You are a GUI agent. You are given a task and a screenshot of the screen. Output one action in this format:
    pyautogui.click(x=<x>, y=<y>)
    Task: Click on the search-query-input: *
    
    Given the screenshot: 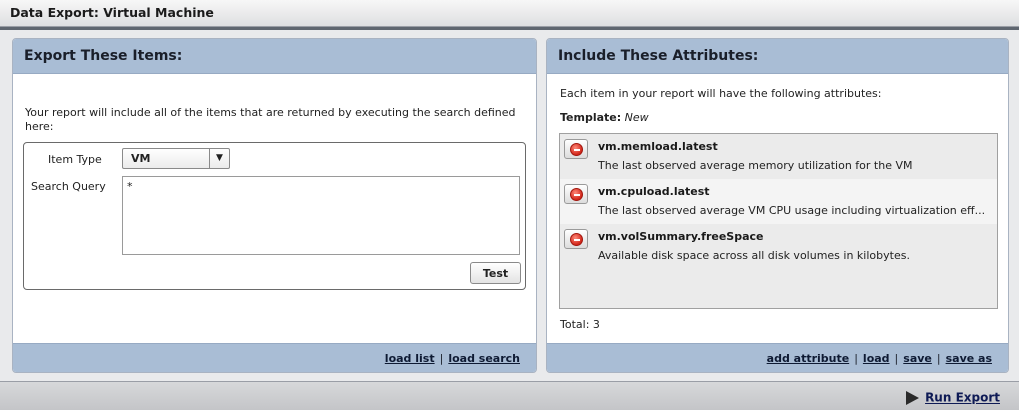 What is the action you would take?
    pyautogui.click(x=321, y=215)
    